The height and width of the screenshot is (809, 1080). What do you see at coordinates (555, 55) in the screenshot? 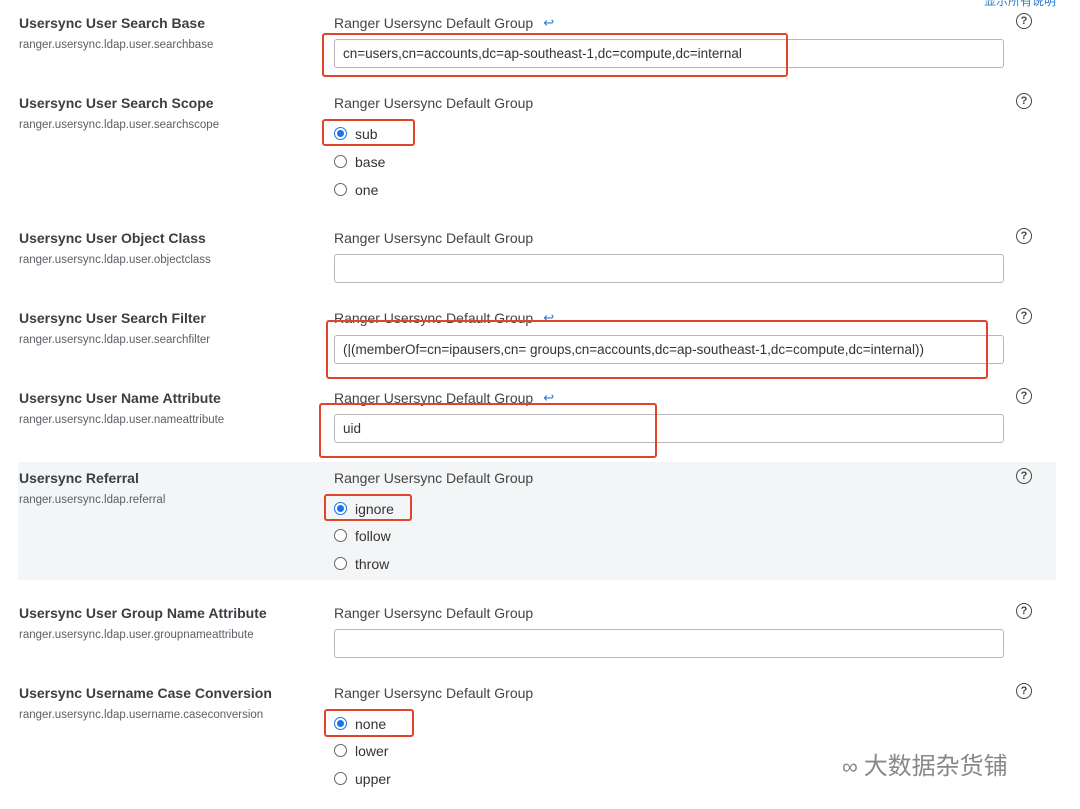
I see `highlight-box-search-base` at bounding box center [555, 55].